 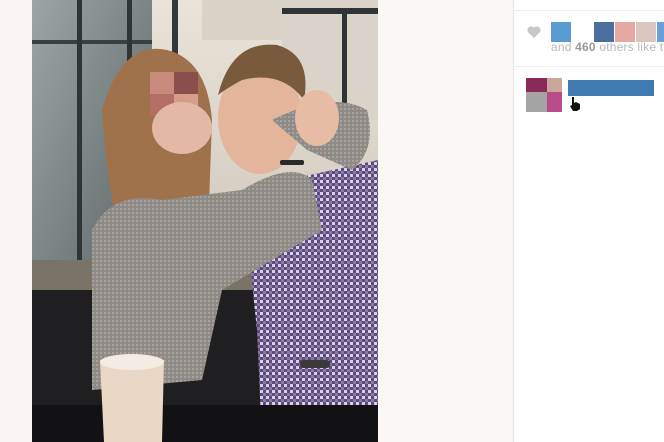 What do you see at coordinates (563, 47) in the screenshot?
I see `likes-prefix: and` at bounding box center [563, 47].